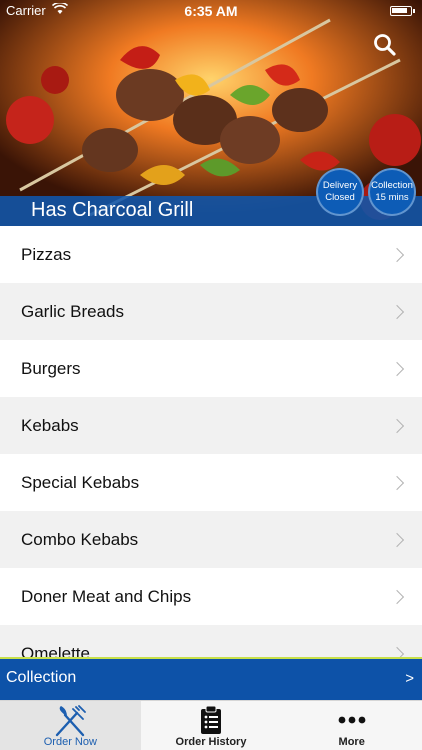 The image size is (422, 750). I want to click on search-icon, so click(385, 45).